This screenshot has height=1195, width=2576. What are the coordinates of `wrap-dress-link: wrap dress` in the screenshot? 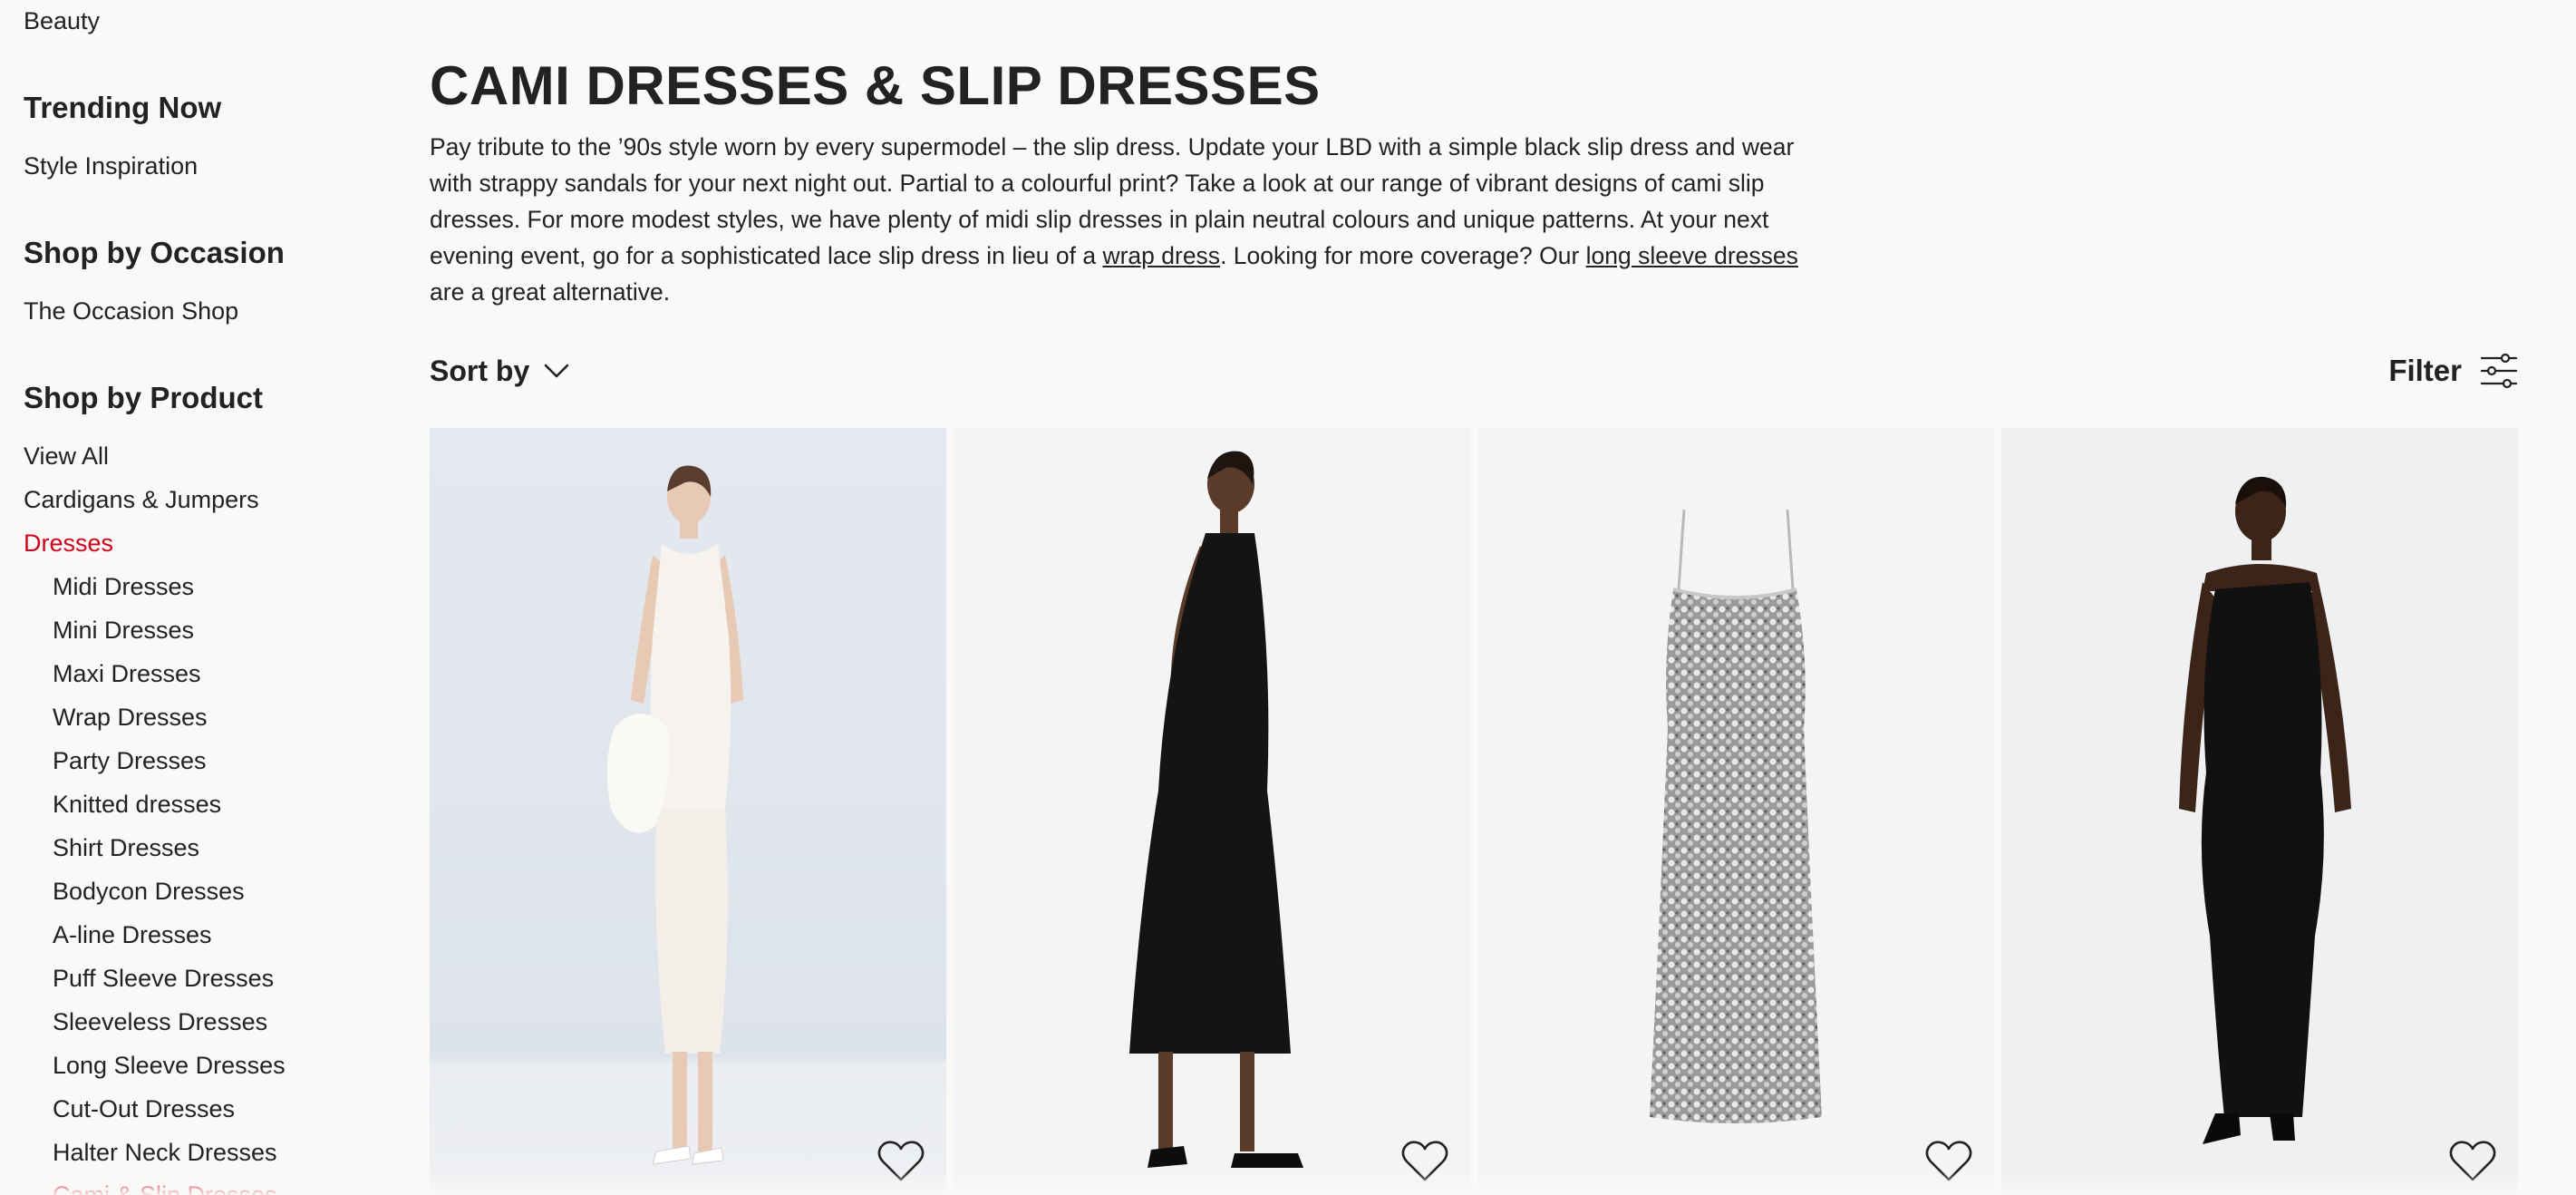 It's located at (1161, 255).